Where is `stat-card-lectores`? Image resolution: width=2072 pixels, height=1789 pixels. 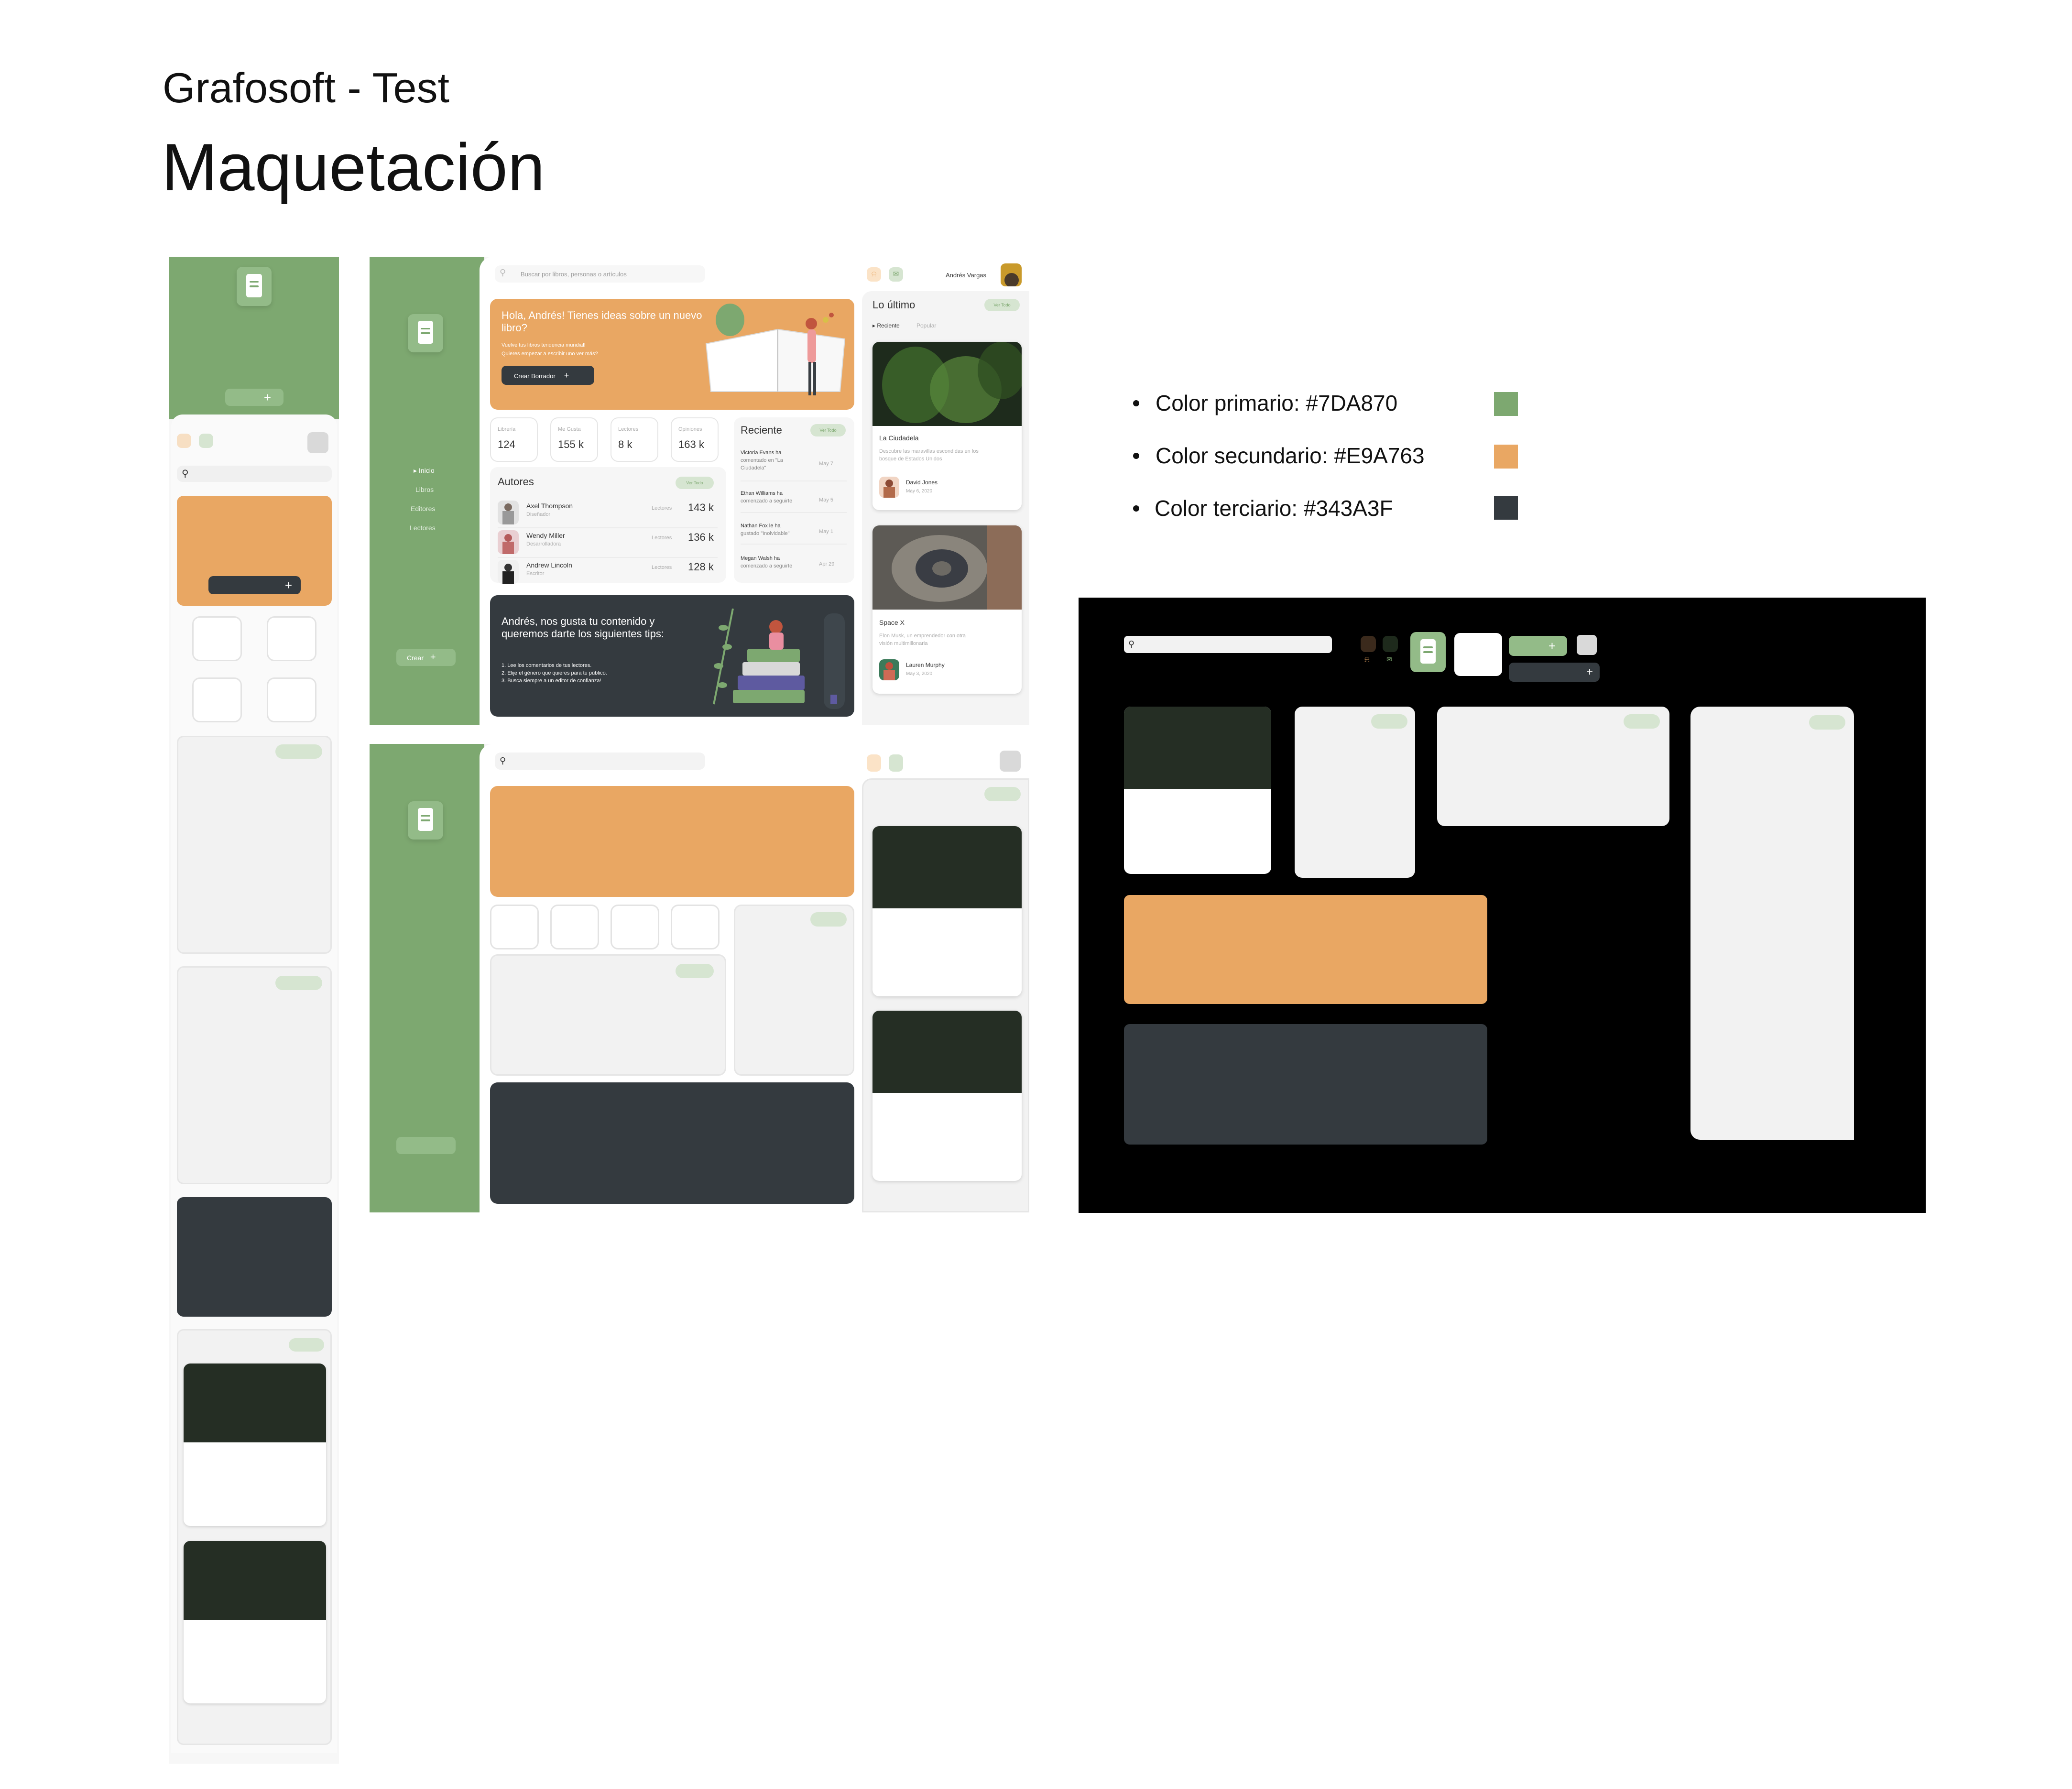 stat-card-lectores is located at coordinates (634, 439).